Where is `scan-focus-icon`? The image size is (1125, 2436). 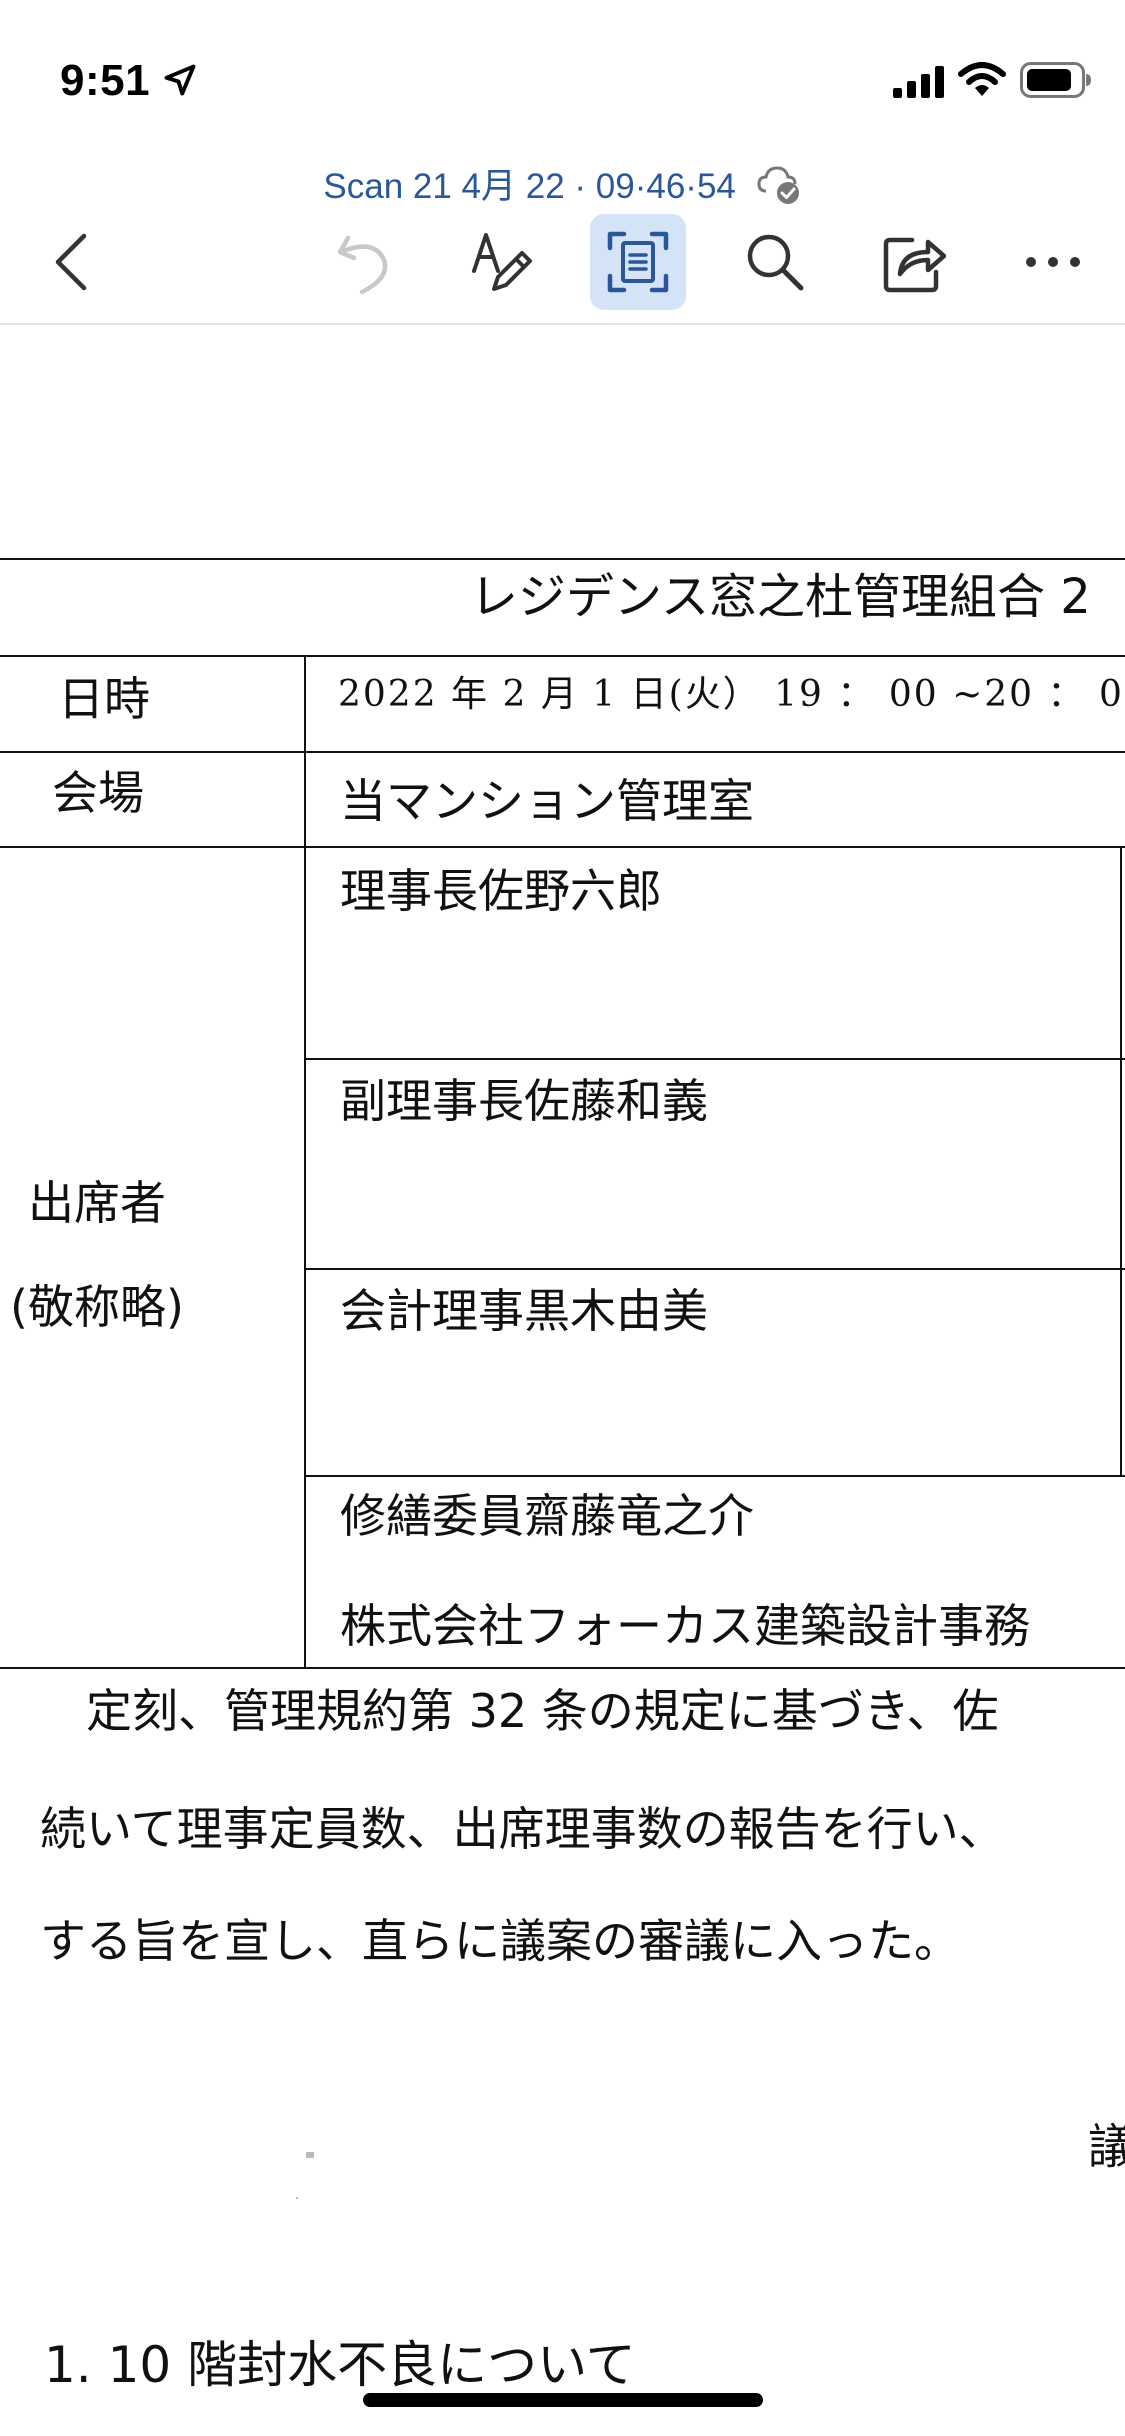
scan-focus-icon is located at coordinates (638, 262).